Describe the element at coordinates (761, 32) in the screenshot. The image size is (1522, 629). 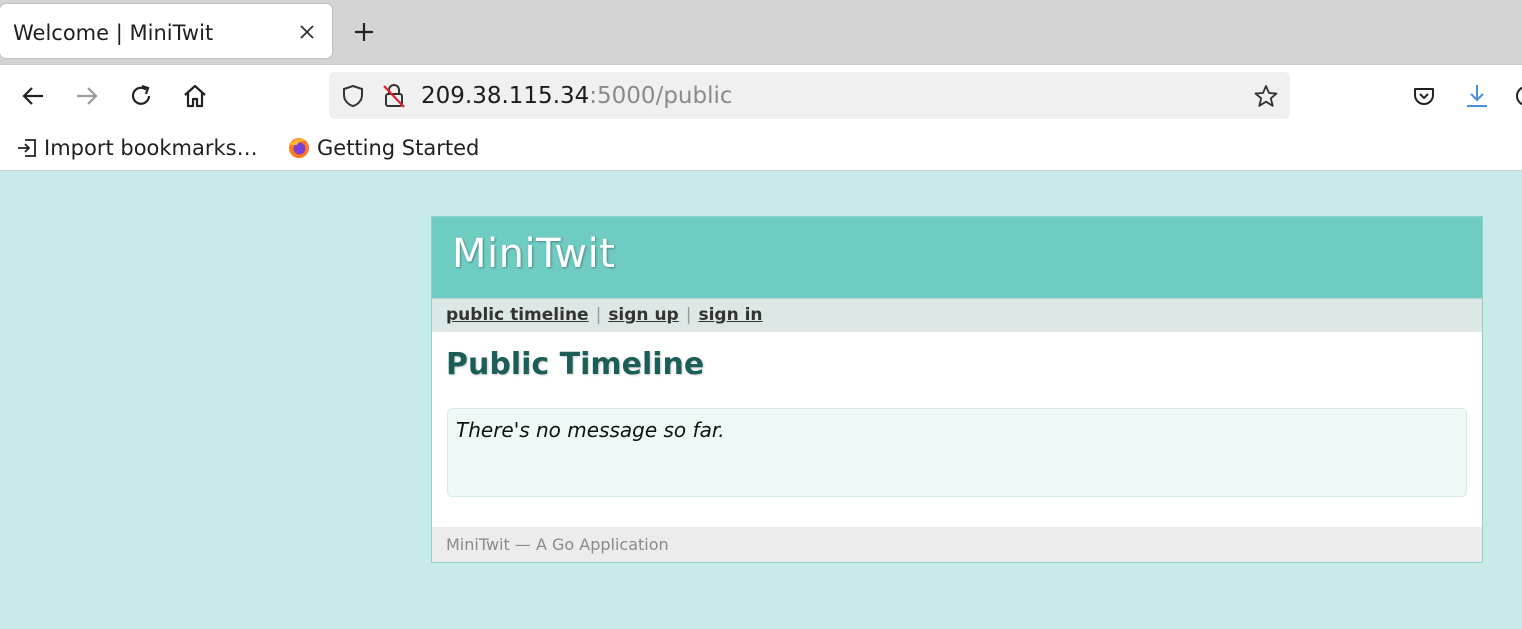
I see `tab-strip: Welcome | MiniTwit` at that location.